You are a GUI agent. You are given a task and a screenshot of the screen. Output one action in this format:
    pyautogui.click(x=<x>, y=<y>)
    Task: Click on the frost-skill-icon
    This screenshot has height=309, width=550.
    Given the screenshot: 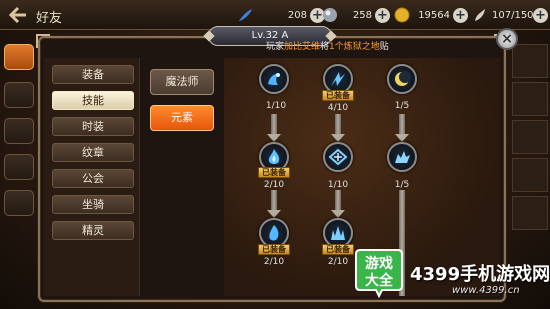 What is the action you would take?
    pyautogui.click(x=274, y=79)
    